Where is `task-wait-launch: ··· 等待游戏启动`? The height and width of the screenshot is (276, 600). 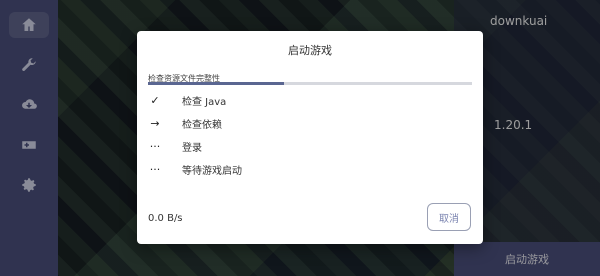
task-wait-launch: ··· 等待游戏启动 is located at coordinates (195, 169).